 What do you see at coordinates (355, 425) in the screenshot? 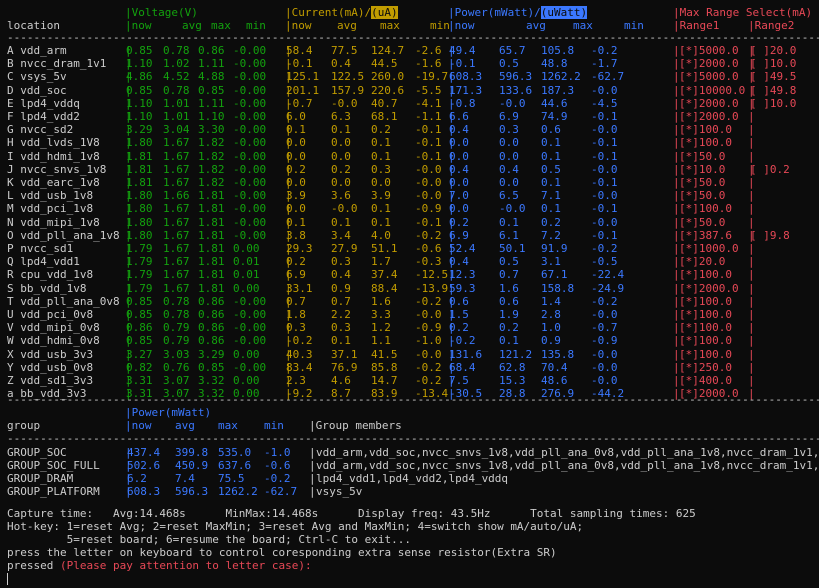
I see `group-members-header: |Group members` at bounding box center [355, 425].